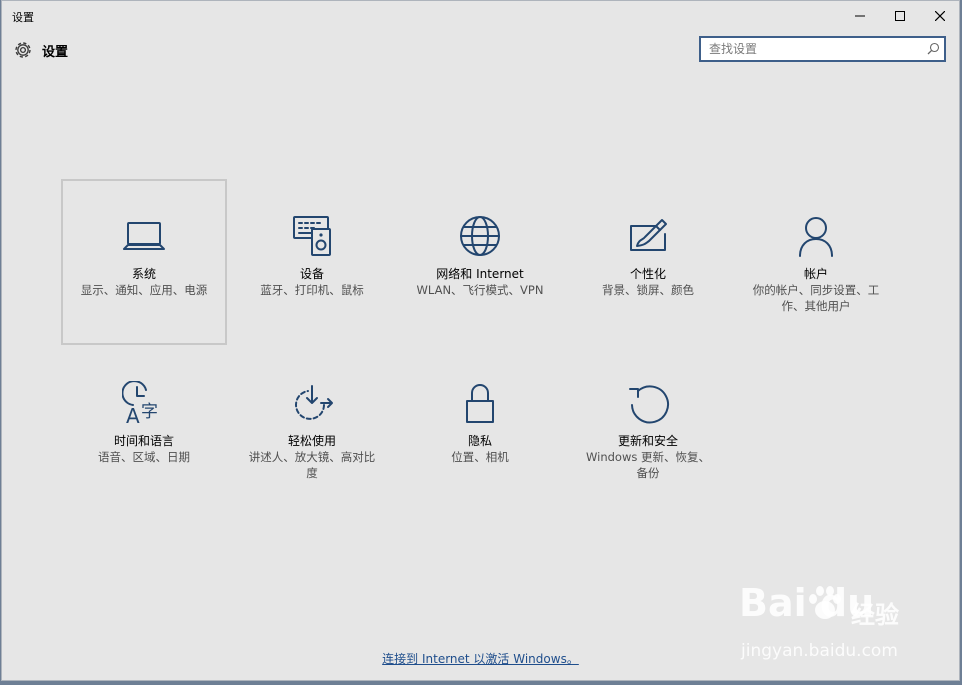 The width and height of the screenshot is (962, 685). What do you see at coordinates (480, 290) in the screenshot?
I see `tile-description: WLAN、飞行模式、VPN` at bounding box center [480, 290].